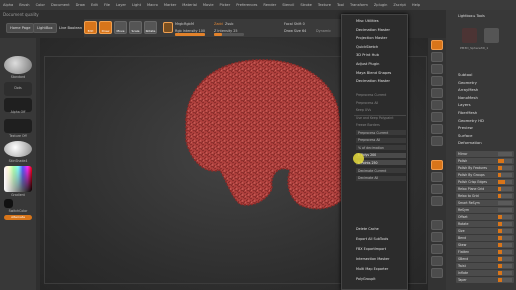 This screenshot has height=290, width=516. I want to click on decimation-control: % of decimation, so click(381, 148).